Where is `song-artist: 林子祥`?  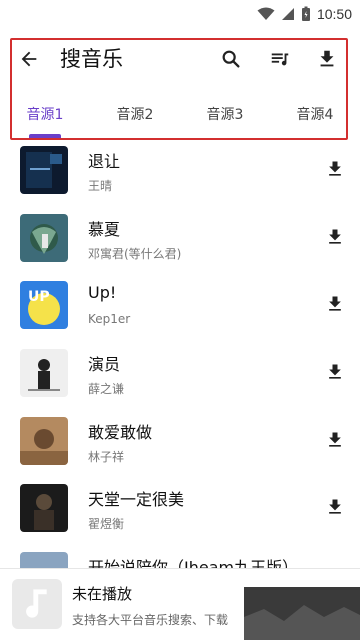 song-artist: 林子祥 is located at coordinates (106, 456).